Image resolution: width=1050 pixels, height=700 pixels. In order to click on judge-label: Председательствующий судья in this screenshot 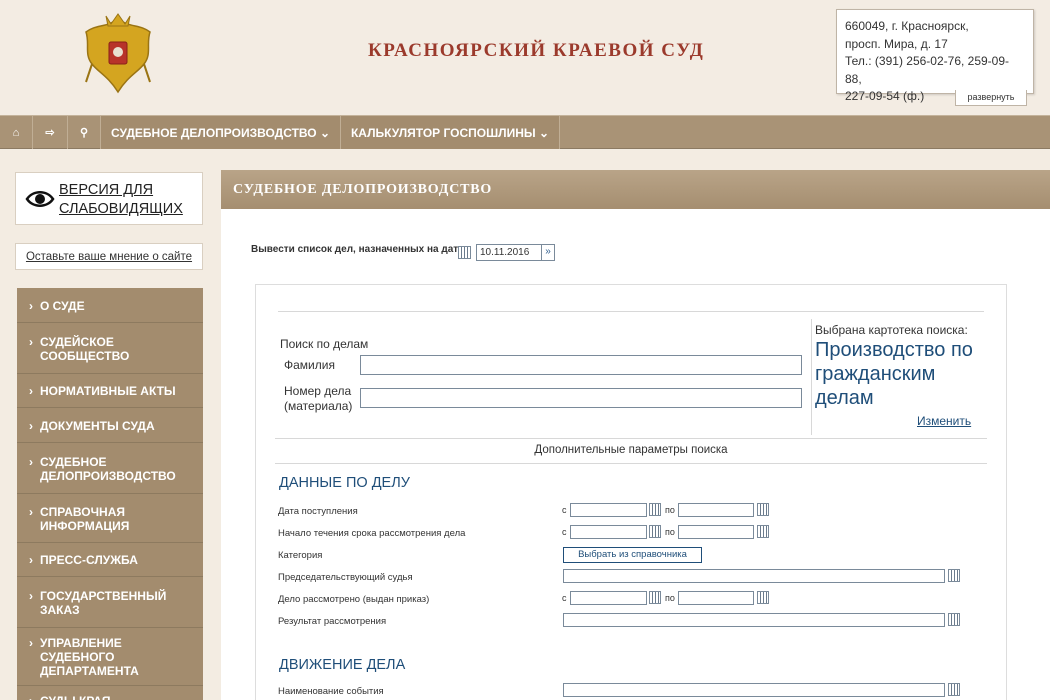, I will do `click(345, 577)`.